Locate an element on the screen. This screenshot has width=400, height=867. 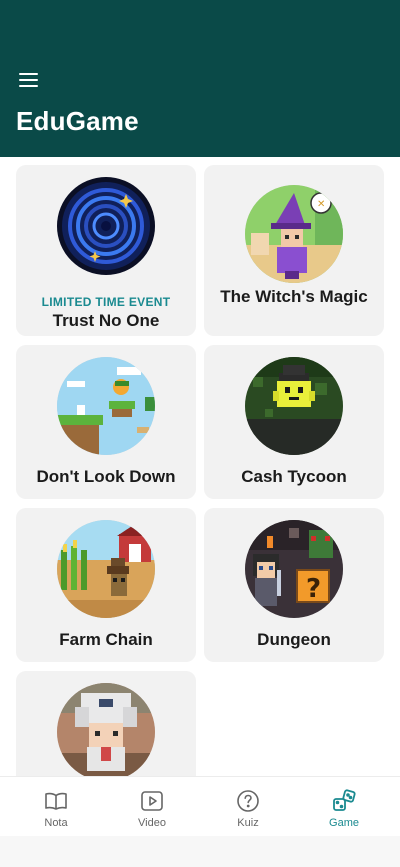
pixel-blob-image is located at coordinates (294, 406).